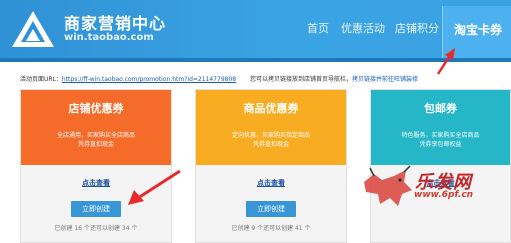 Image resolution: width=511 pixels, height=243 pixels. What do you see at coordinates (96, 209) in the screenshot?
I see `create-store-coupon-button: 立即创建` at bounding box center [96, 209].